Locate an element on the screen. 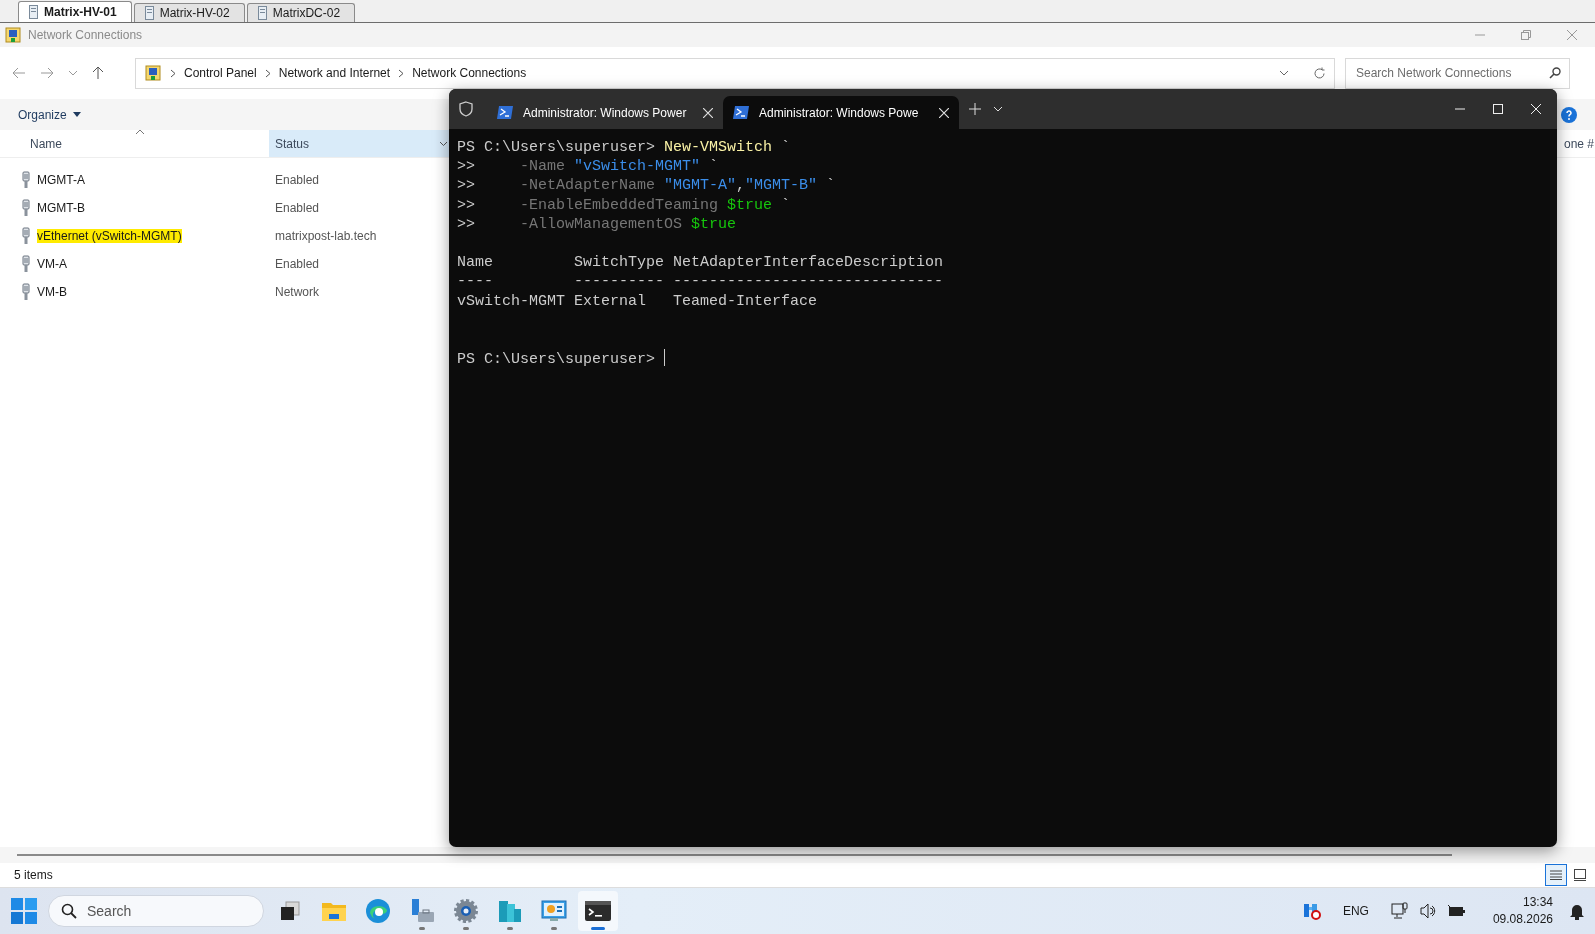 This screenshot has width=1595, height=934. breadcrumb-item: Control Panel is located at coordinates (220, 73).